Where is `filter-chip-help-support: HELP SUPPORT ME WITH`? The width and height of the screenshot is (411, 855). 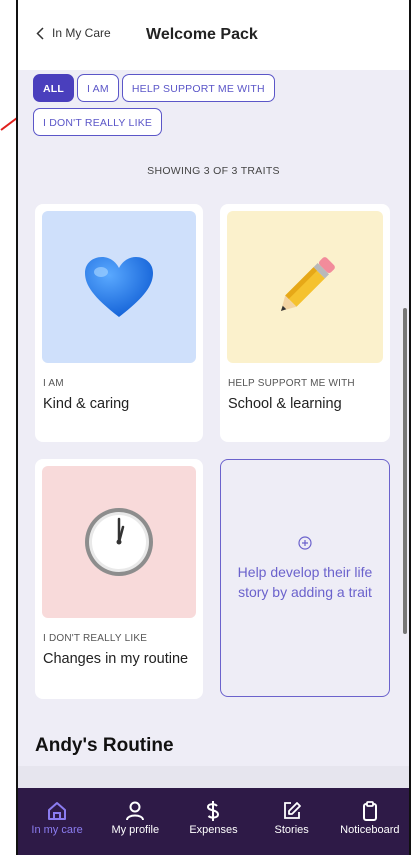
filter-chip-help-support: HELP SUPPORT ME WITH is located at coordinates (198, 88).